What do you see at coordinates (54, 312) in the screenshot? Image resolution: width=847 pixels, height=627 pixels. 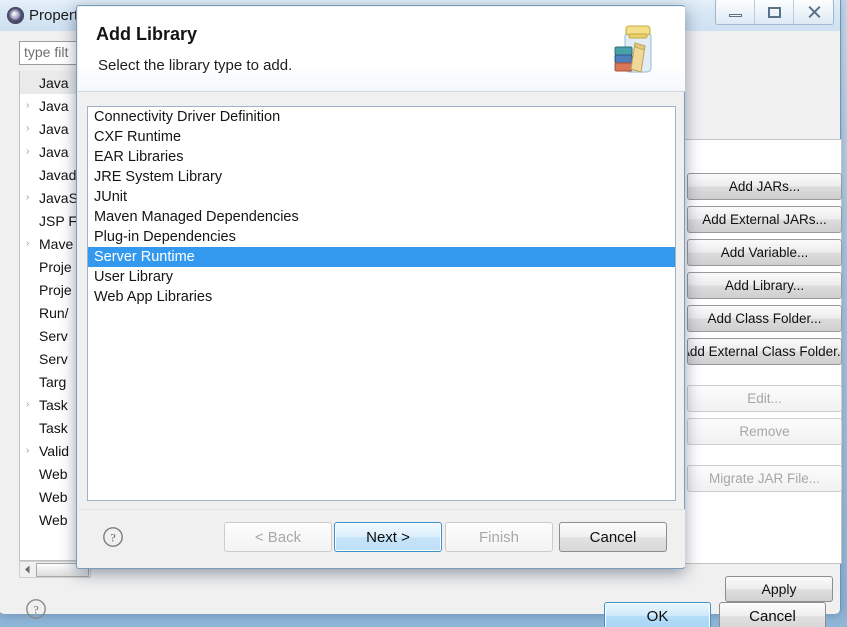 I see `tree-item-label: Run/` at bounding box center [54, 312].